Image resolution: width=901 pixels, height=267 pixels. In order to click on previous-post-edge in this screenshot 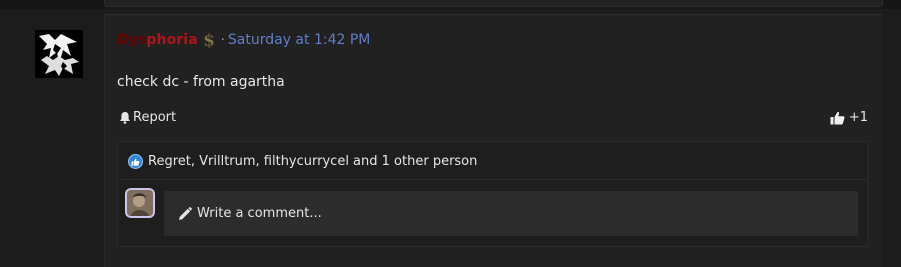, I will do `click(493, 3)`.